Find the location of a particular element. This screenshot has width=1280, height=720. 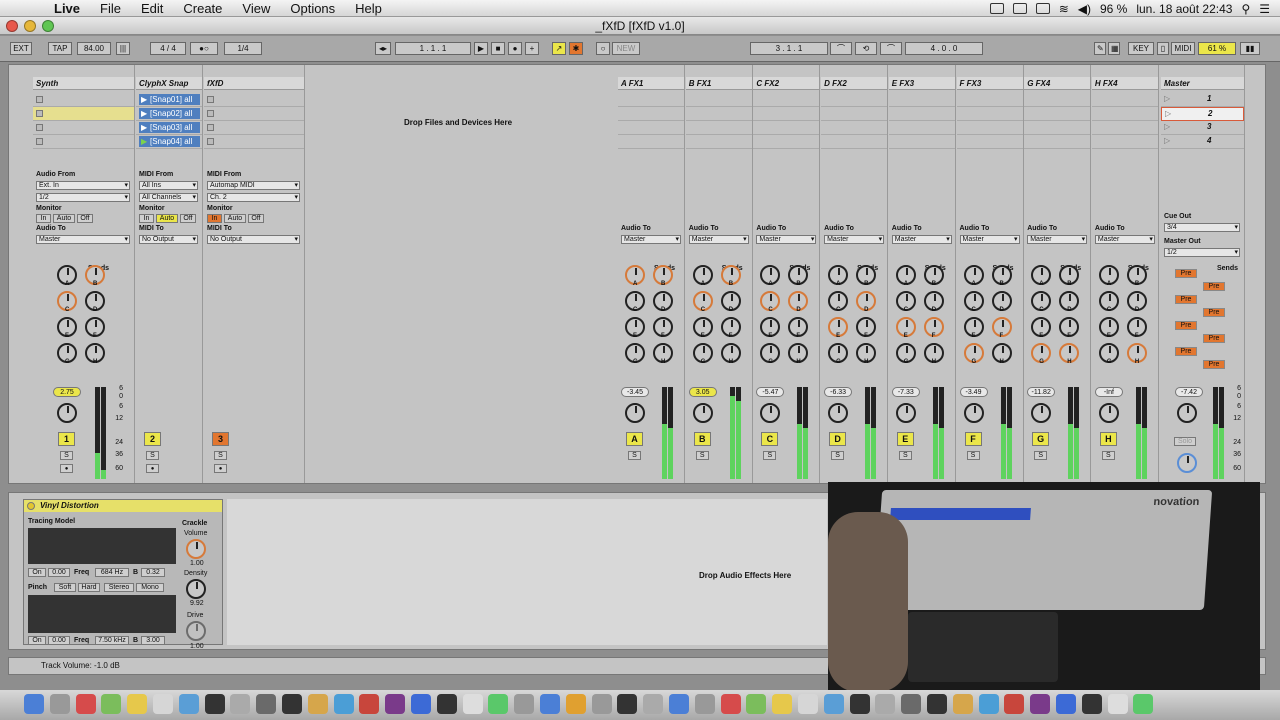

menu-options: Options is located at coordinates (312, 8).